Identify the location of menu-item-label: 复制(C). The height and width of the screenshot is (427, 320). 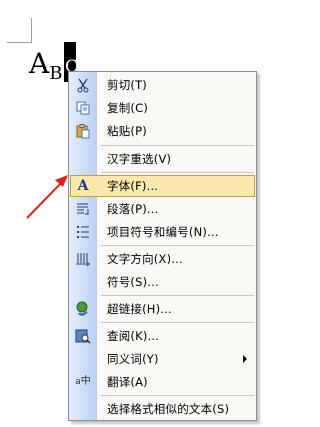
(128, 108).